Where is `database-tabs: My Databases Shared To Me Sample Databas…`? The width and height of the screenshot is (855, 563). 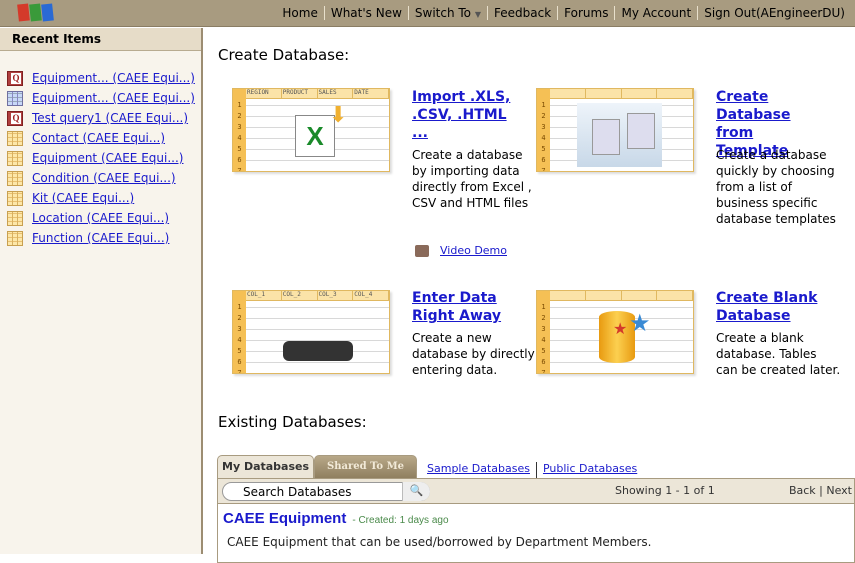 database-tabs: My Databases Shared To Me Sample Databas… is located at coordinates (430, 466).